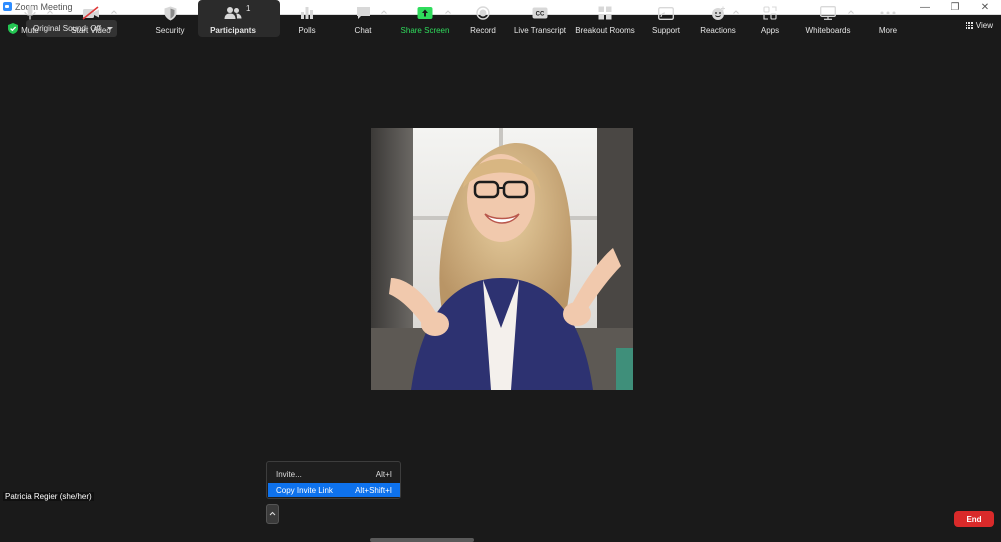 The image size is (1001, 542). Describe the element at coordinates (969, 25) in the screenshot. I see `grid-icon` at that location.